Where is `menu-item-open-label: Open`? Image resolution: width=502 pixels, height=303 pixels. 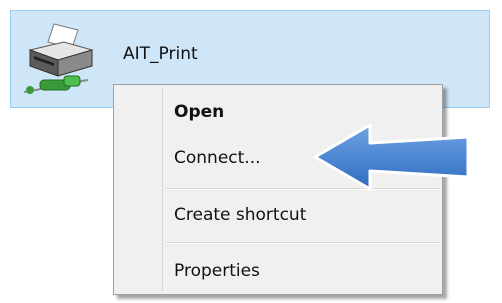 menu-item-open-label: Open is located at coordinates (199, 112).